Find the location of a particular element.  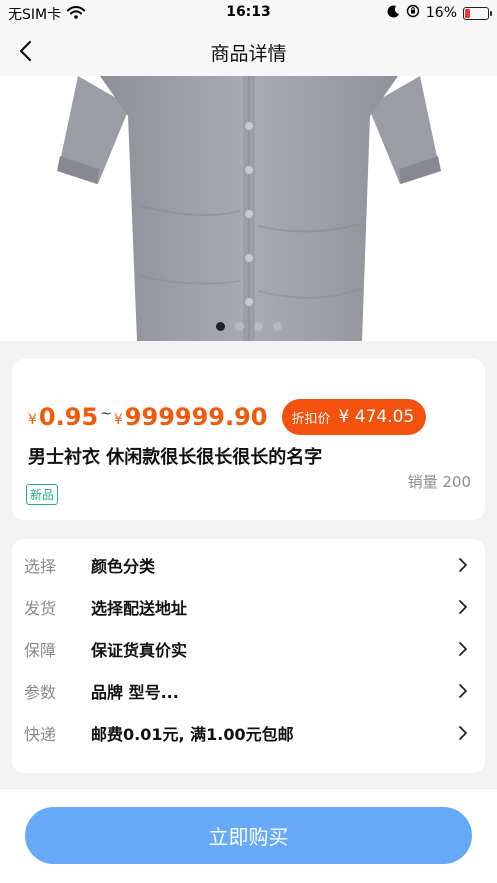

price-high: 999999.90 is located at coordinates (196, 417).